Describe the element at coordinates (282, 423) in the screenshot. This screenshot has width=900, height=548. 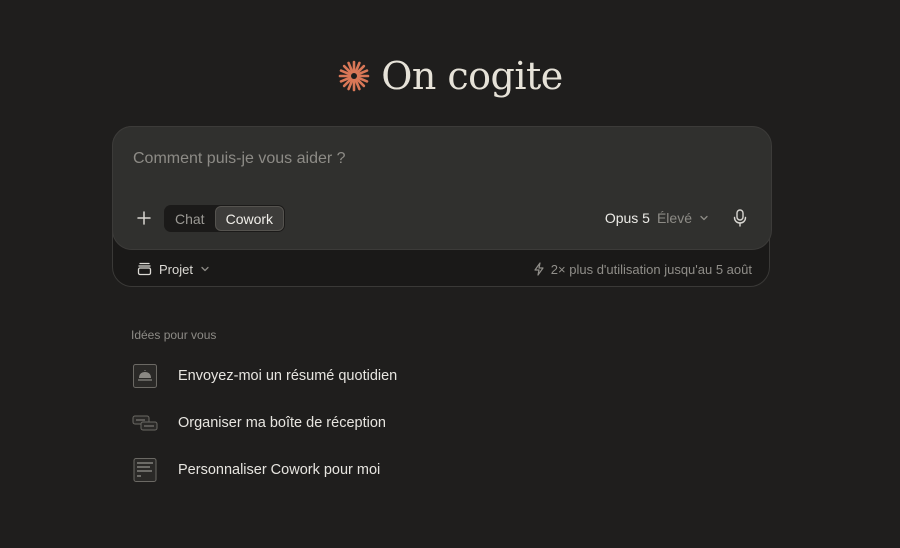
I see `idea-label: Organiser ma boîte de réception` at that location.